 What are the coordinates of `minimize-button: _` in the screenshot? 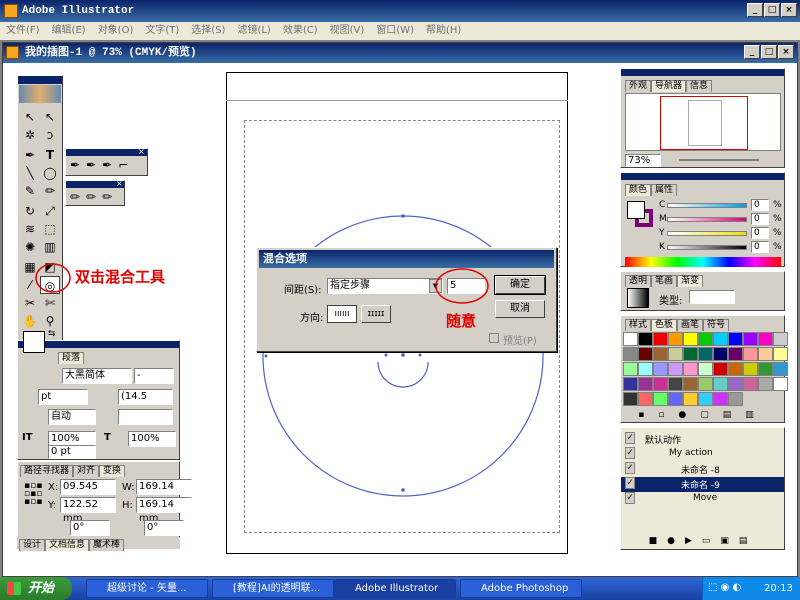 It's located at (755, 10).